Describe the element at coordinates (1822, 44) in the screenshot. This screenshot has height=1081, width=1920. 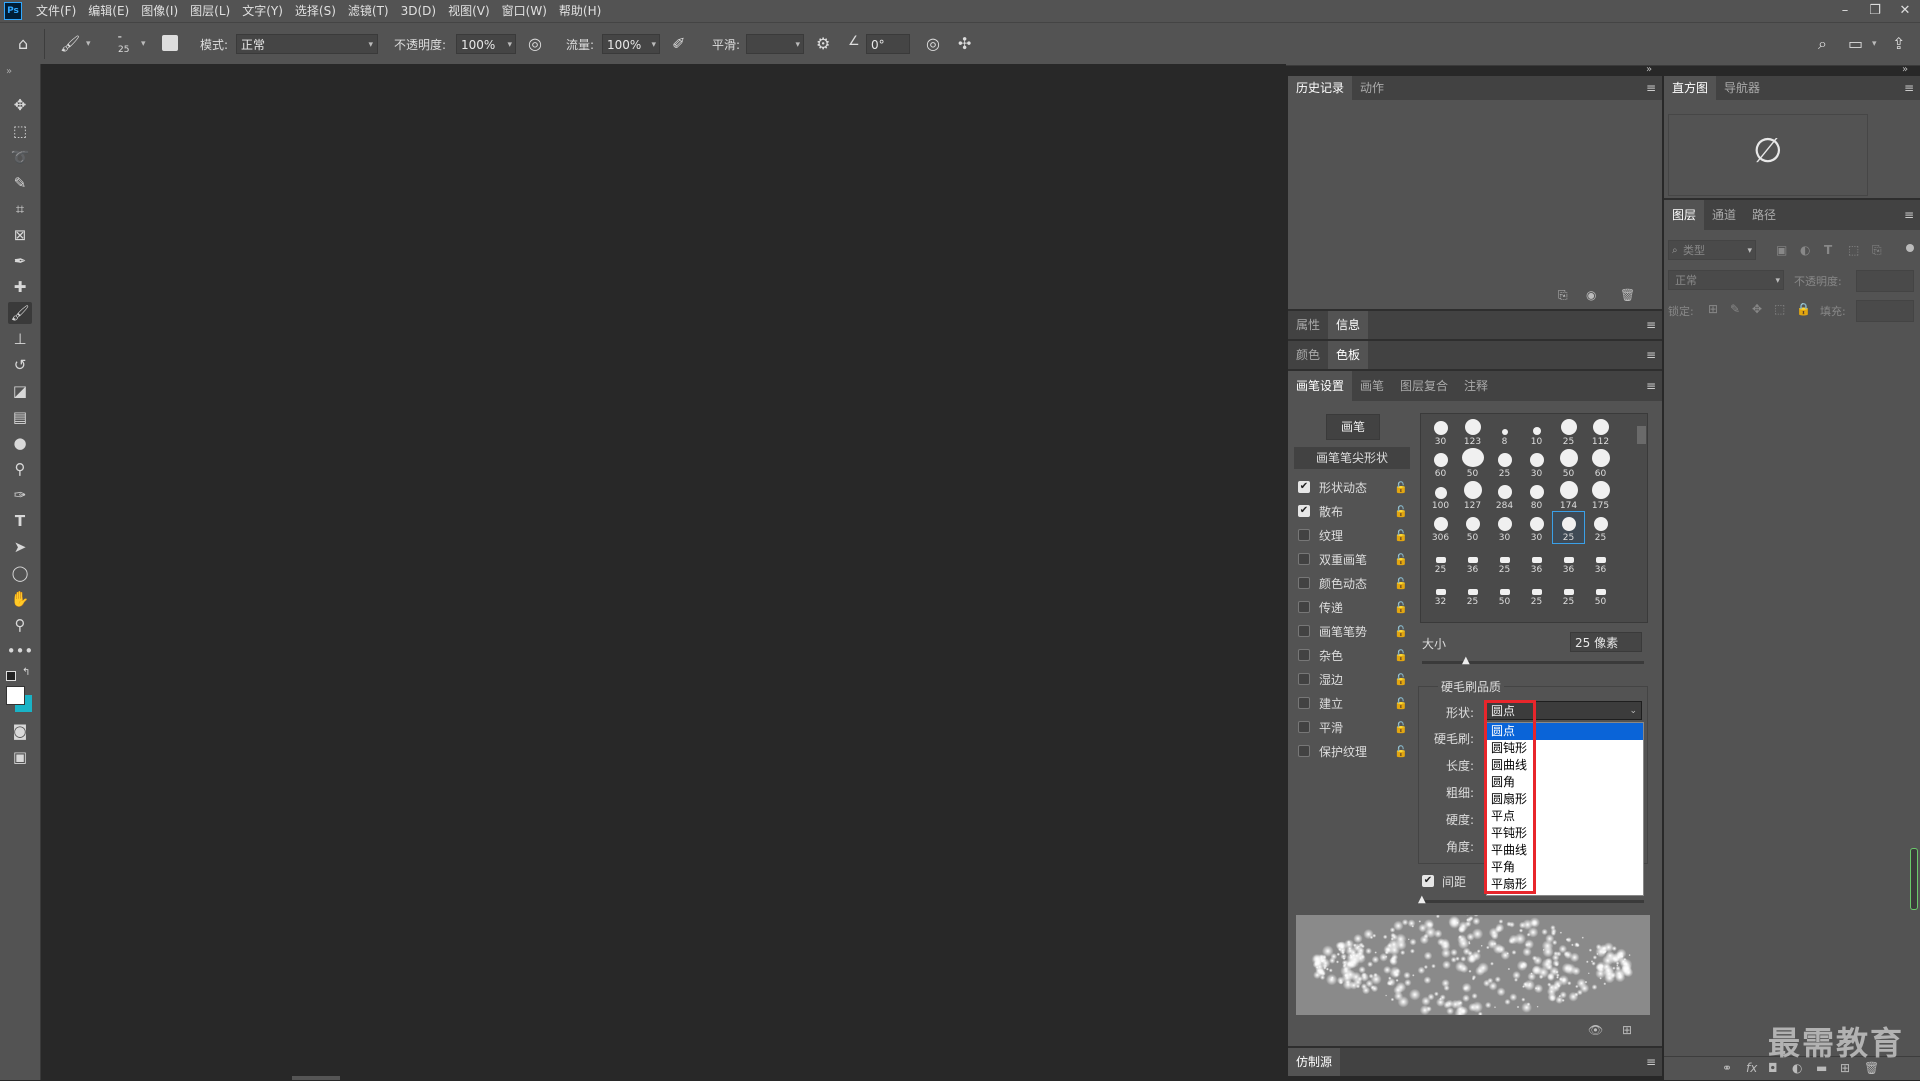
I see `search-icon: ⌕` at that location.